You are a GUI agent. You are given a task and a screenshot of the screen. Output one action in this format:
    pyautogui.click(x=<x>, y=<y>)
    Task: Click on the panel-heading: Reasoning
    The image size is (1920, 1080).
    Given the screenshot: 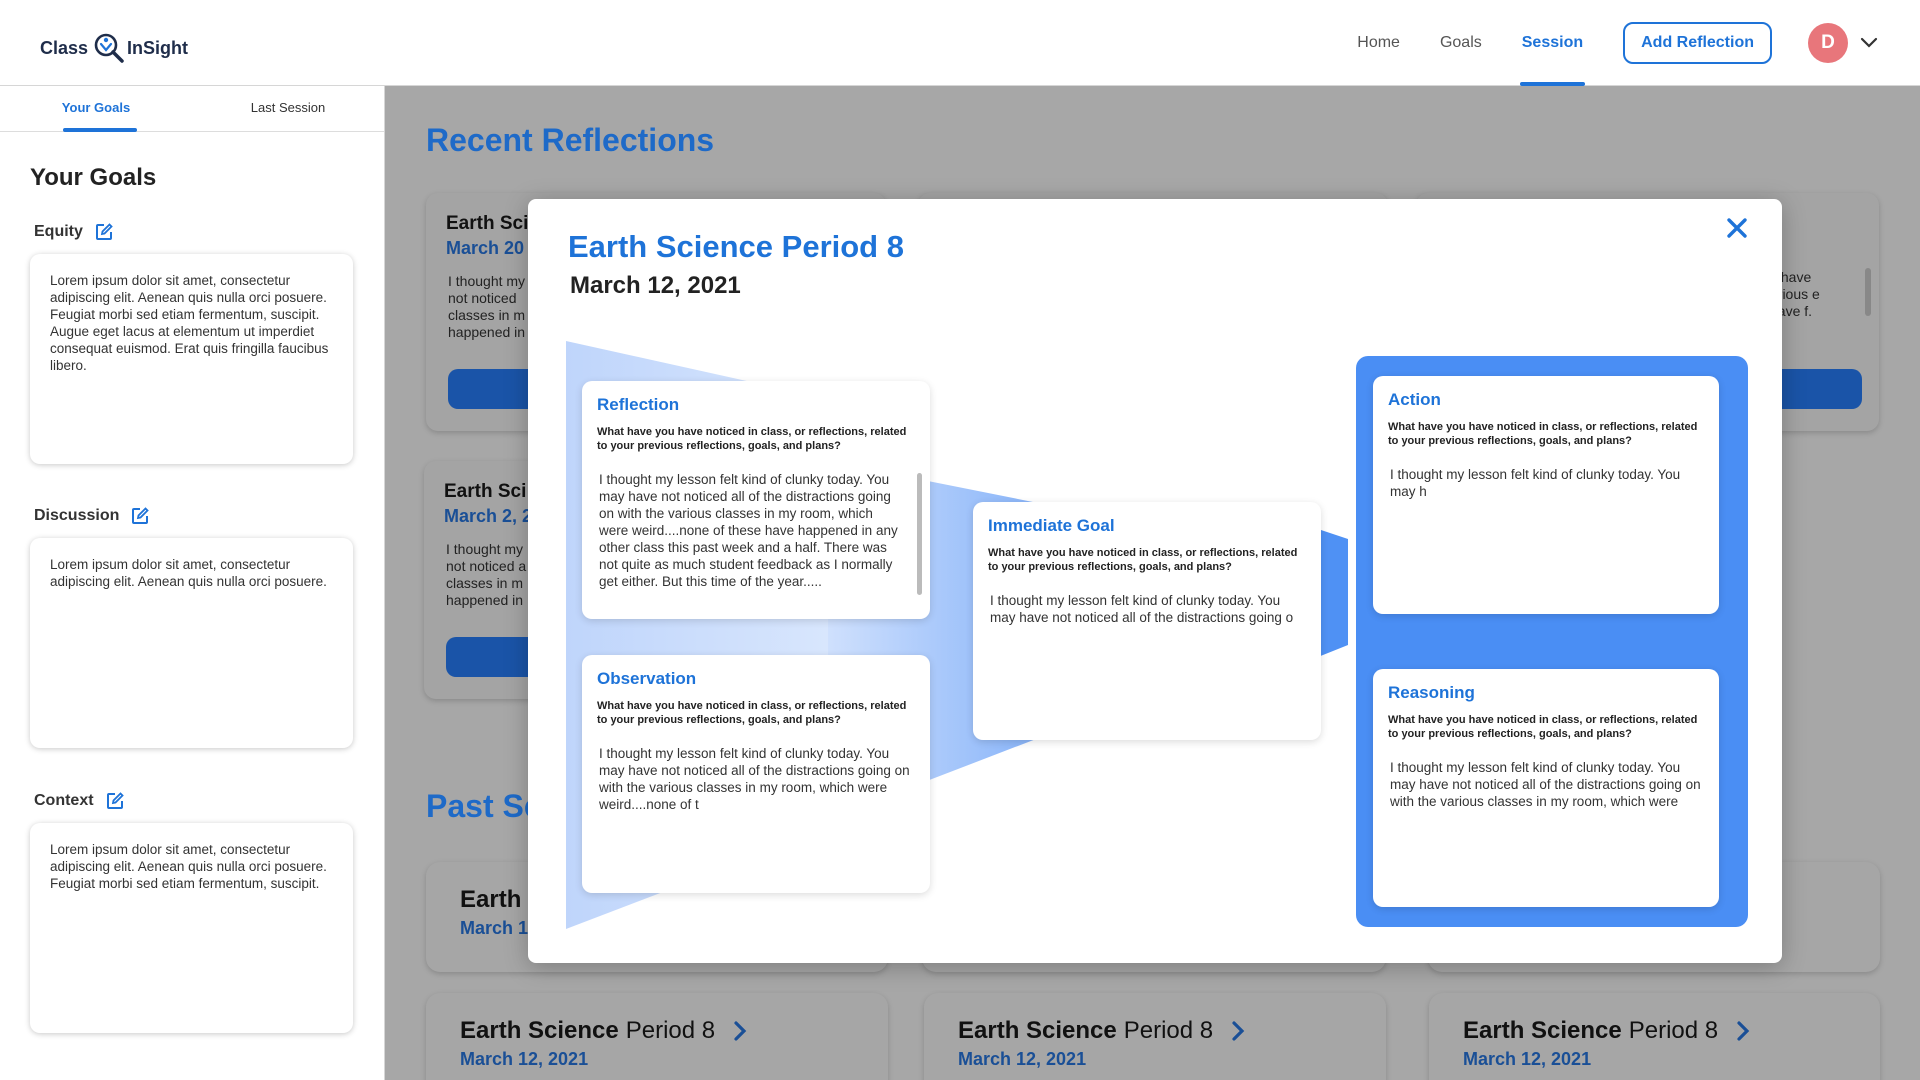 What is the action you would take?
    pyautogui.click(x=1431, y=692)
    